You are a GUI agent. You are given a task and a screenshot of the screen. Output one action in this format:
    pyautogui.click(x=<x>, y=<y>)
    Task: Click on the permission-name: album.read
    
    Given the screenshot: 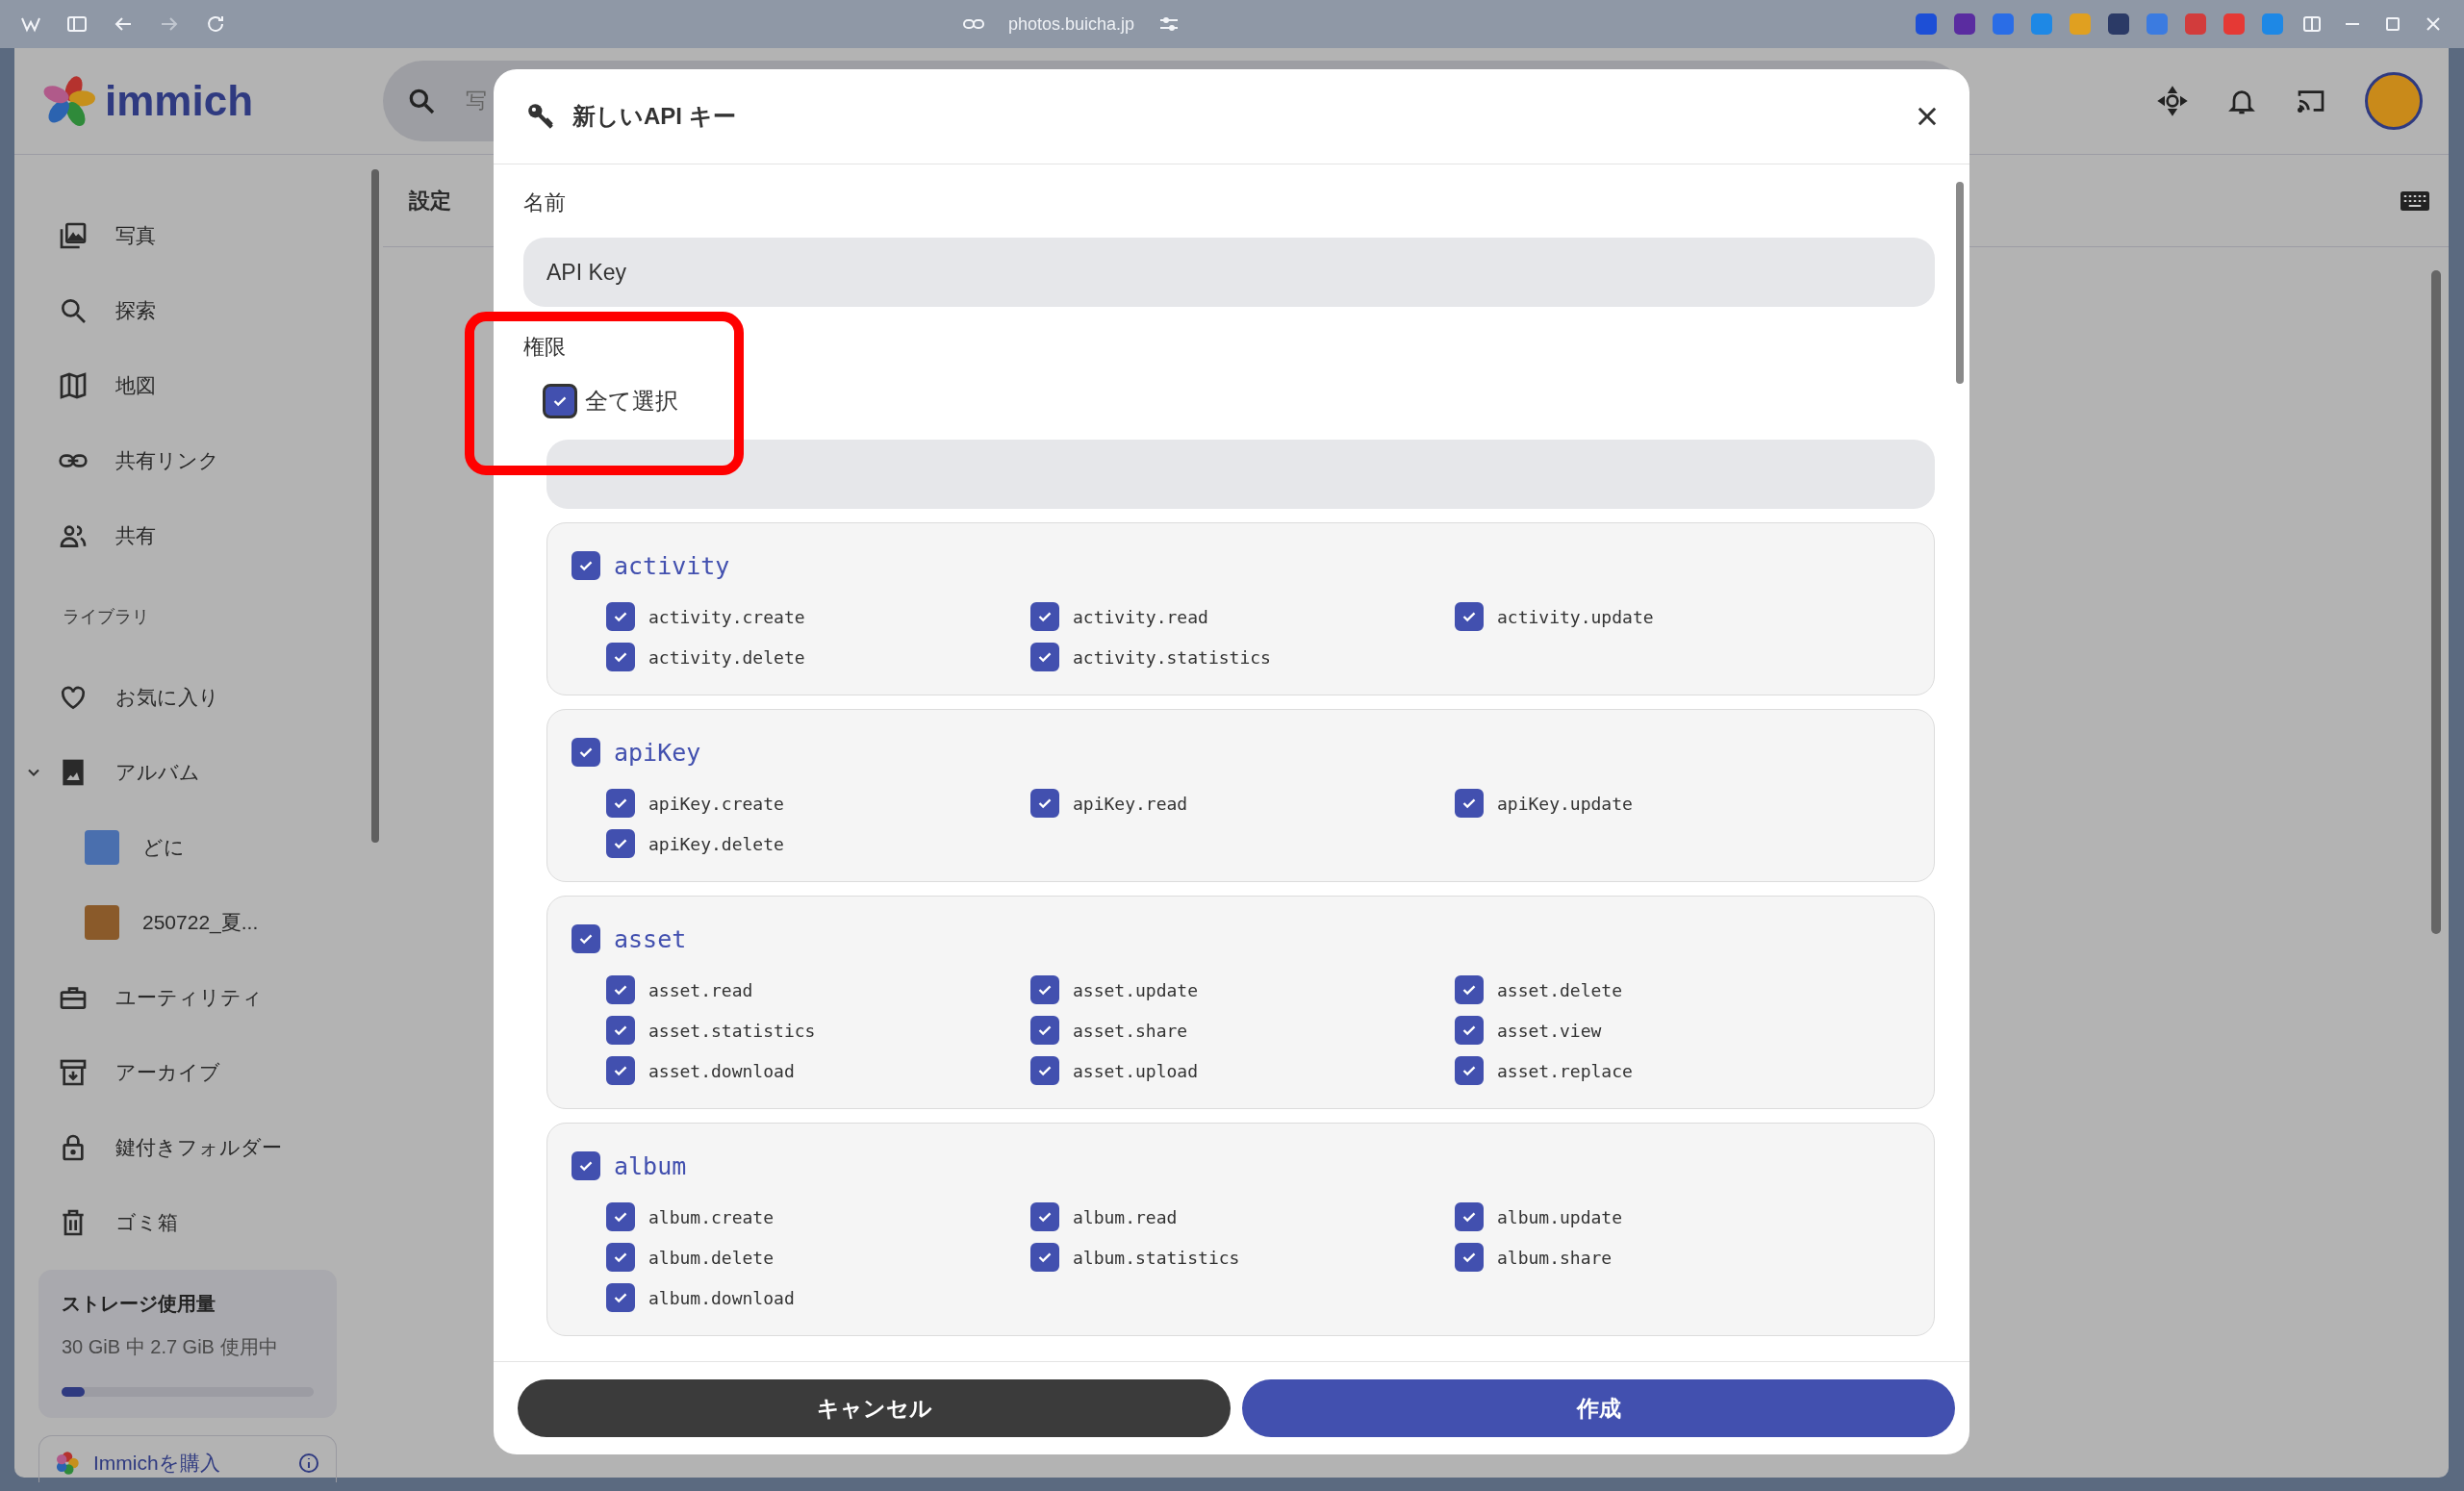 What is the action you would take?
    pyautogui.click(x=1126, y=1216)
    